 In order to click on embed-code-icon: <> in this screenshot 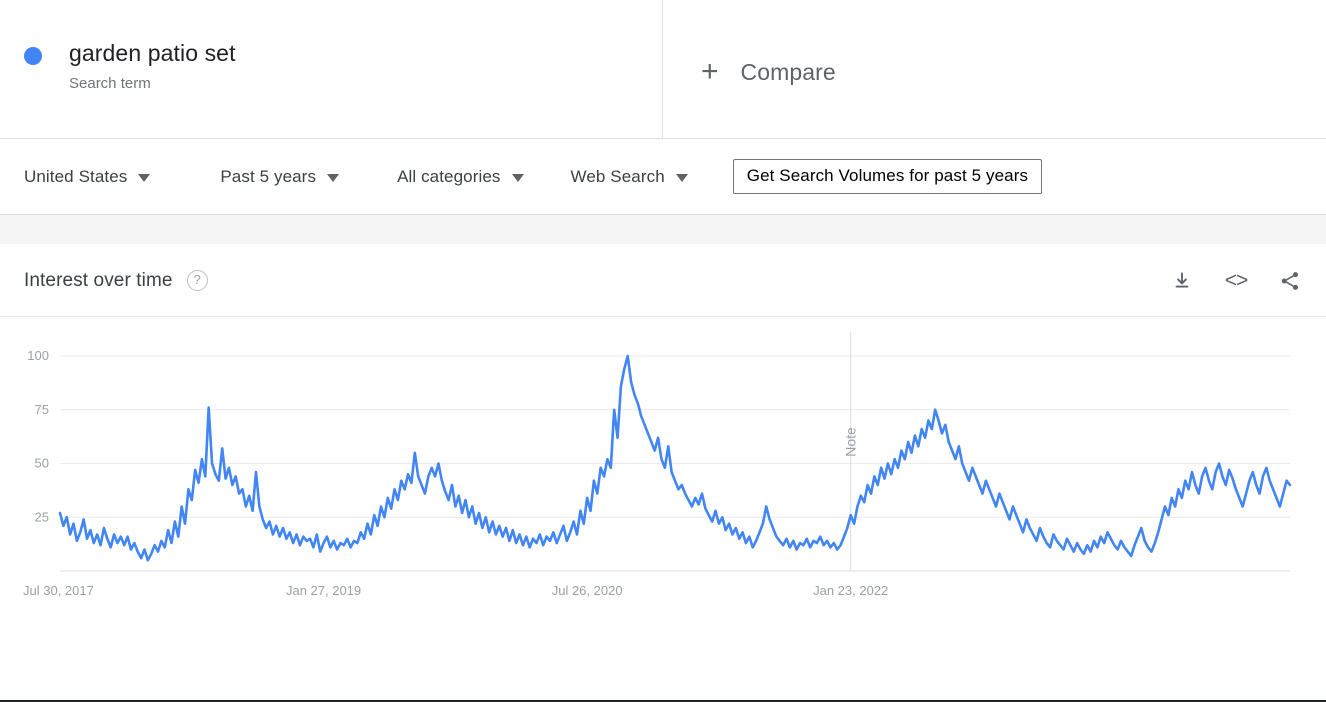, I will do `click(1236, 280)`.